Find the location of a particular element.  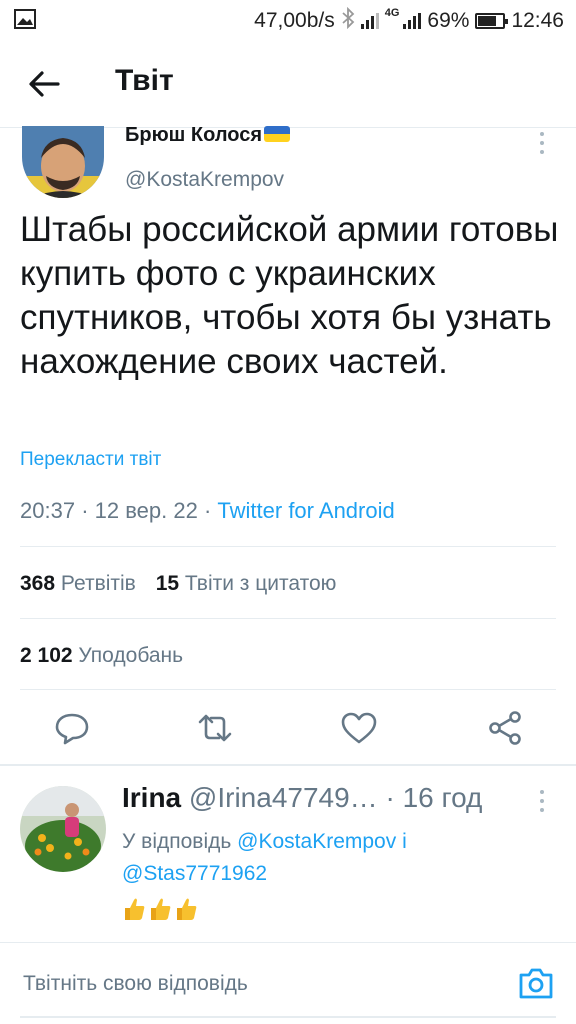

top-app-bar: Твіт is located at coordinates (288, 84).